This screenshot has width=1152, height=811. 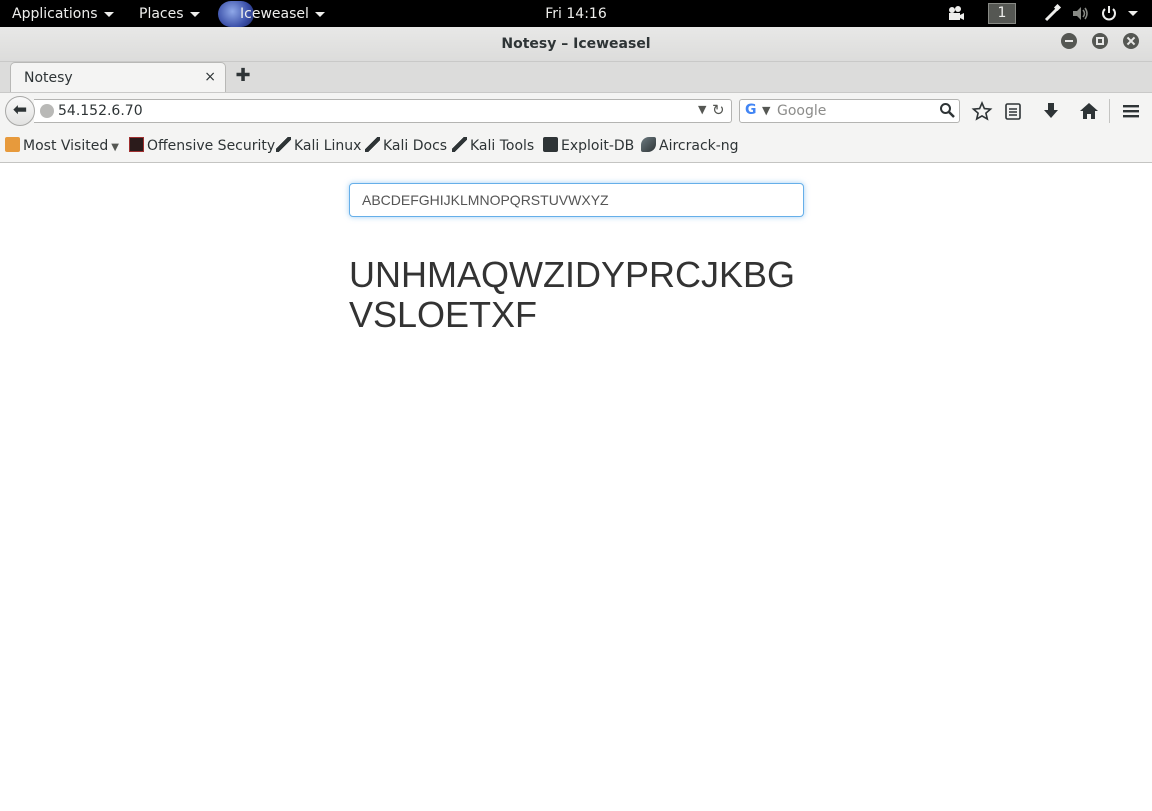 I want to click on back-button: ⬅, so click(x=20, y=111).